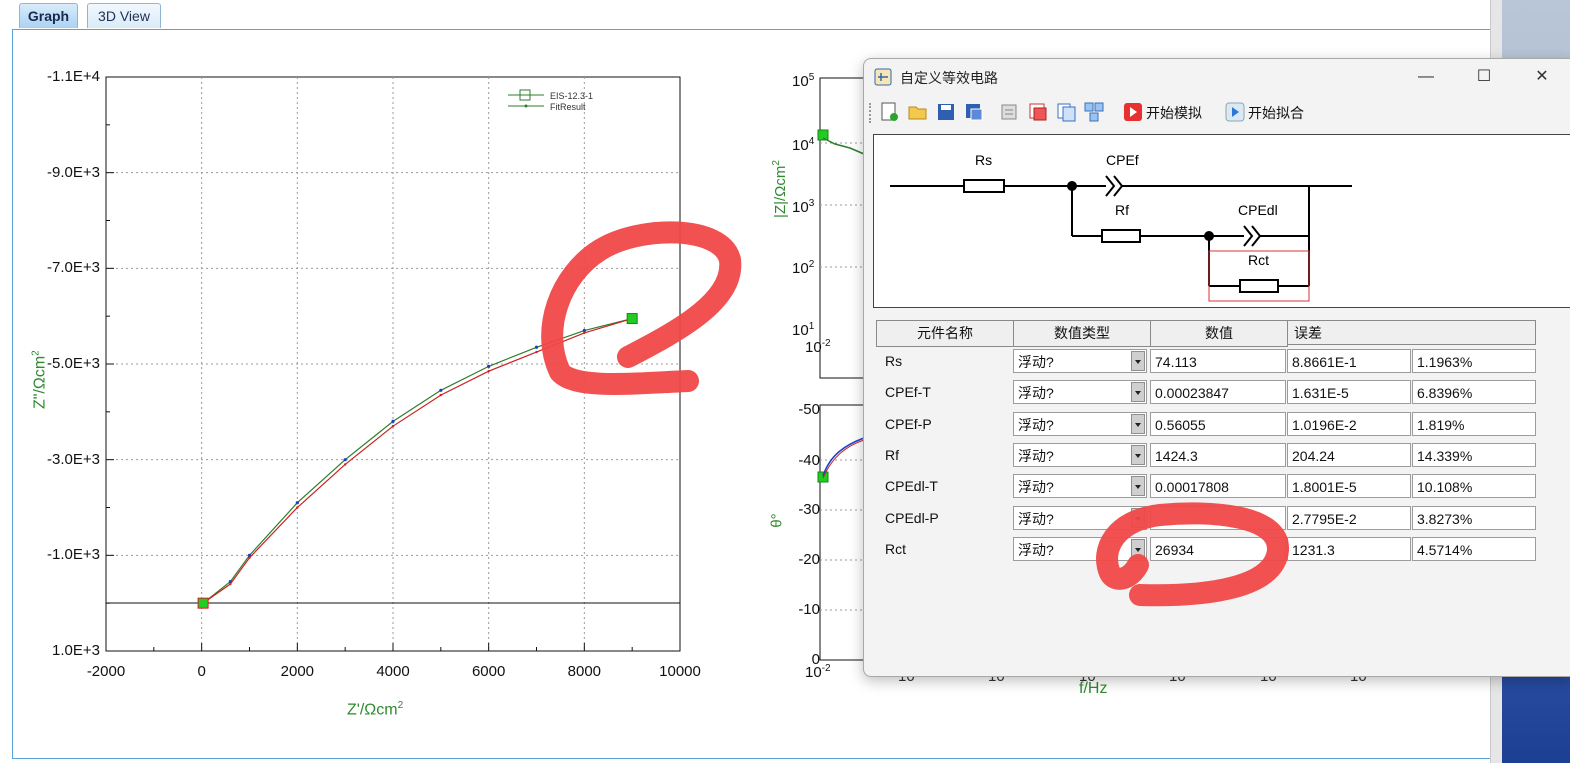  I want to click on x-tick-label: 0, so click(201, 671).